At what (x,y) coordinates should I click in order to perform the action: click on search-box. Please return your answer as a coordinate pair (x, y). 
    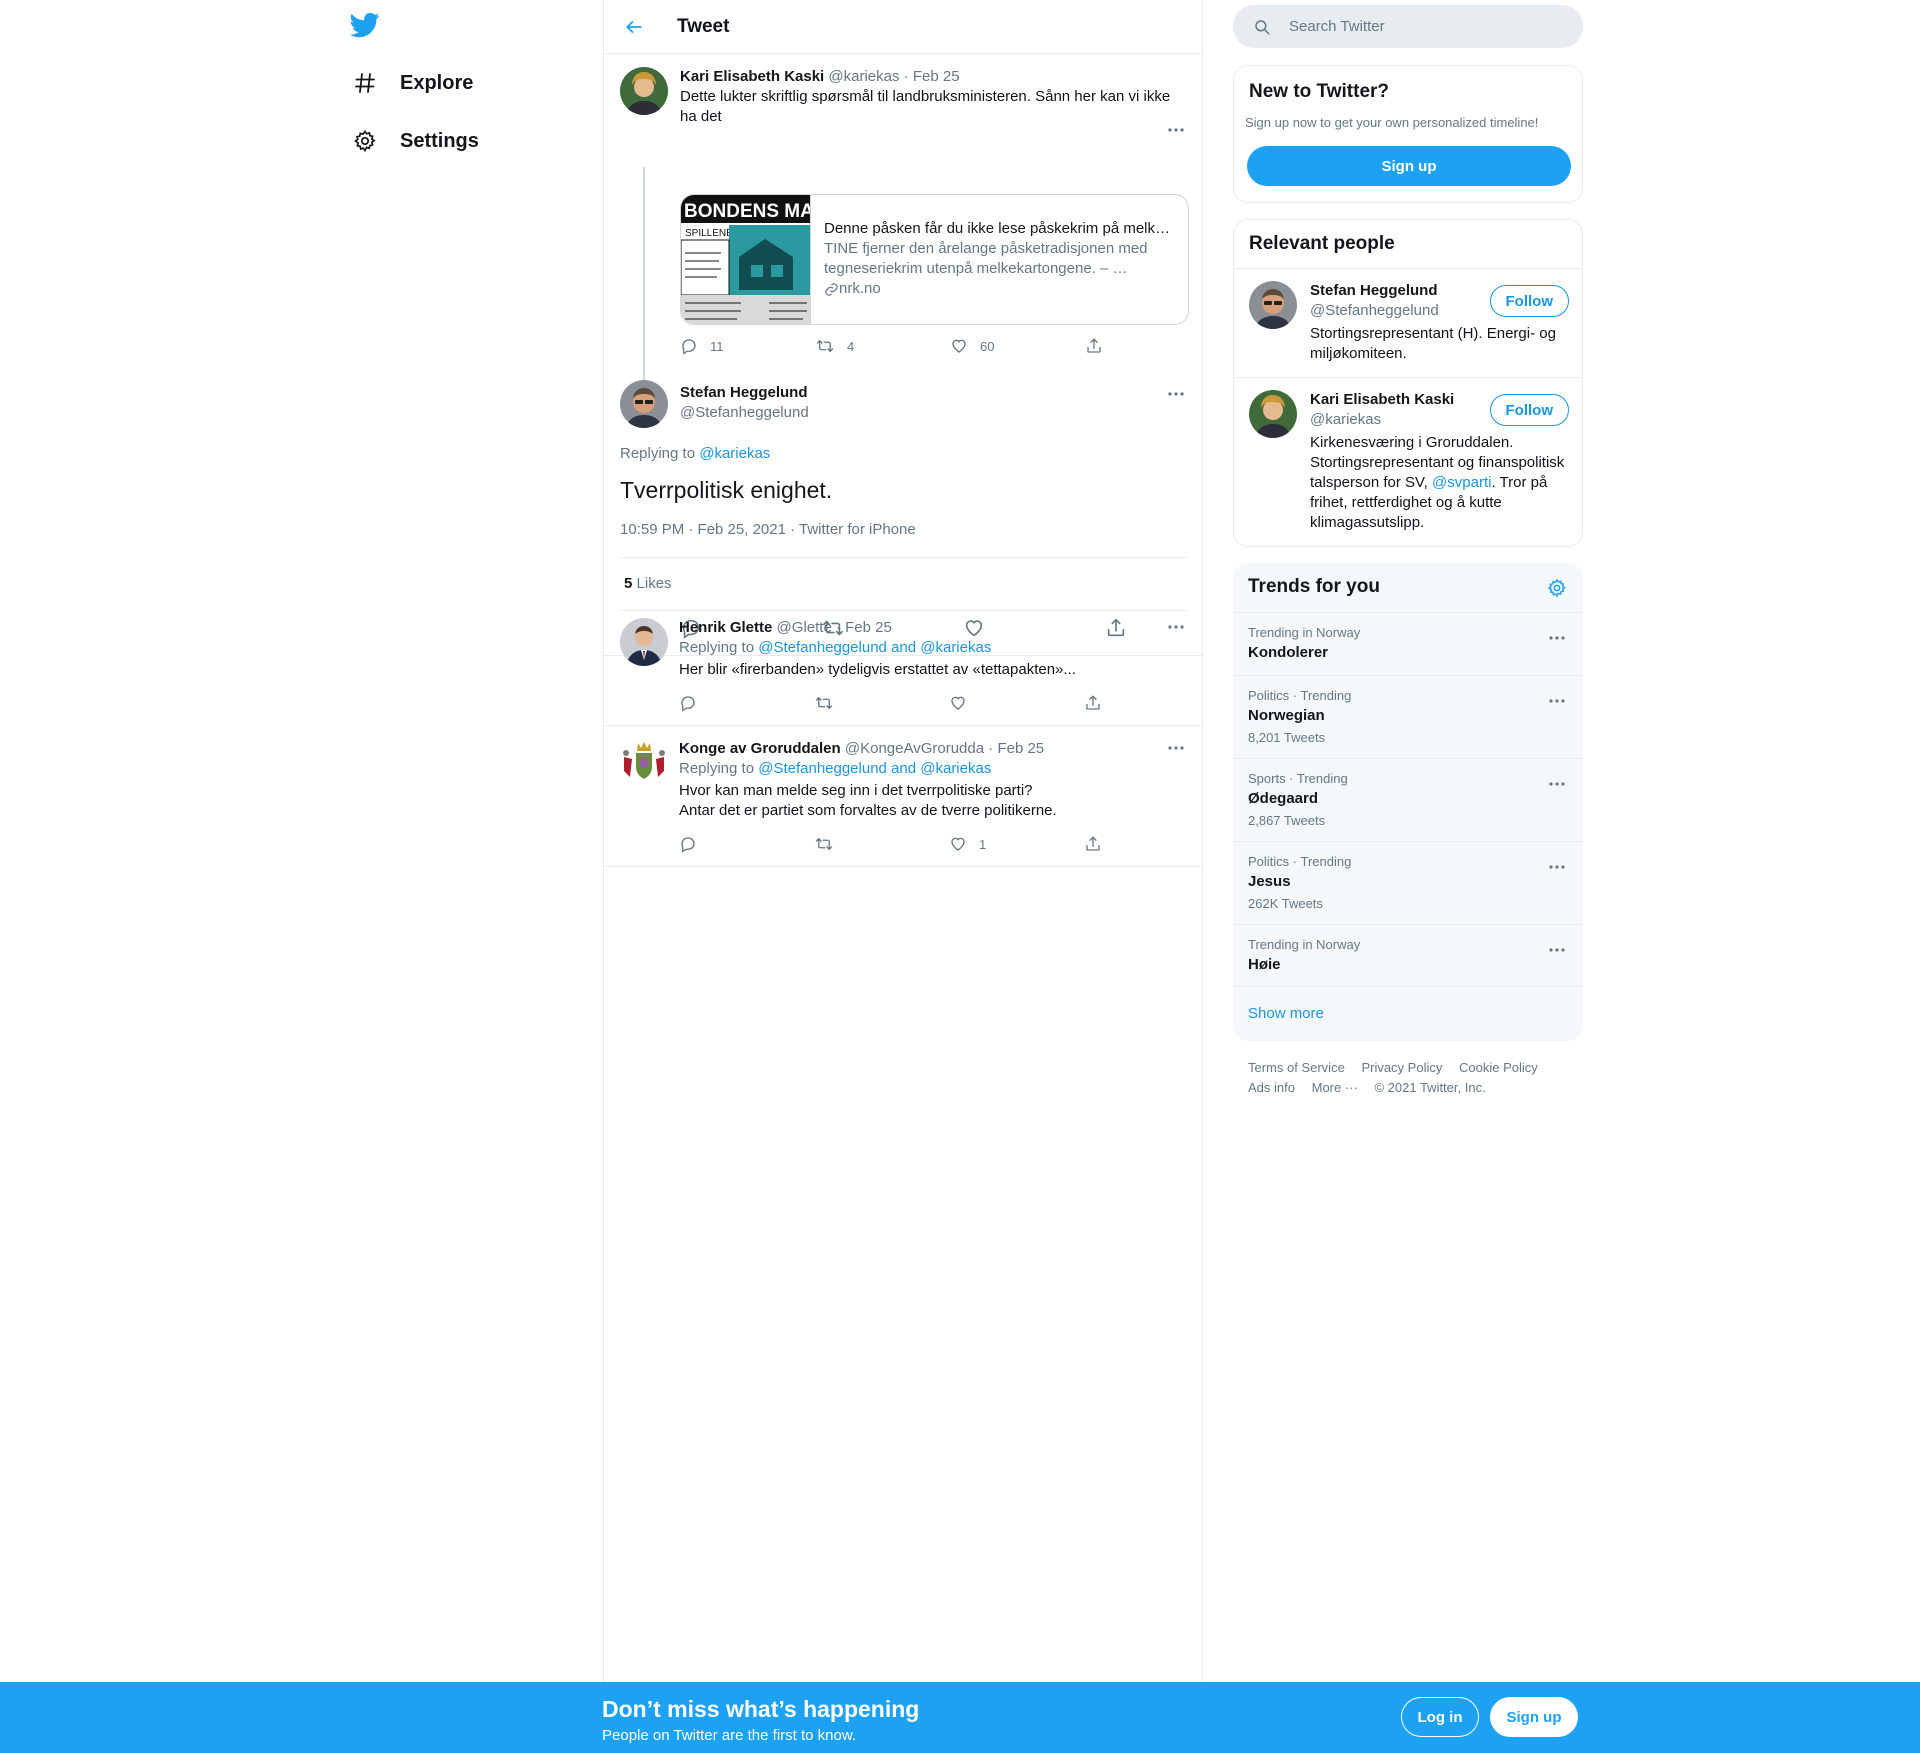
    Looking at the image, I should click on (1408, 26).